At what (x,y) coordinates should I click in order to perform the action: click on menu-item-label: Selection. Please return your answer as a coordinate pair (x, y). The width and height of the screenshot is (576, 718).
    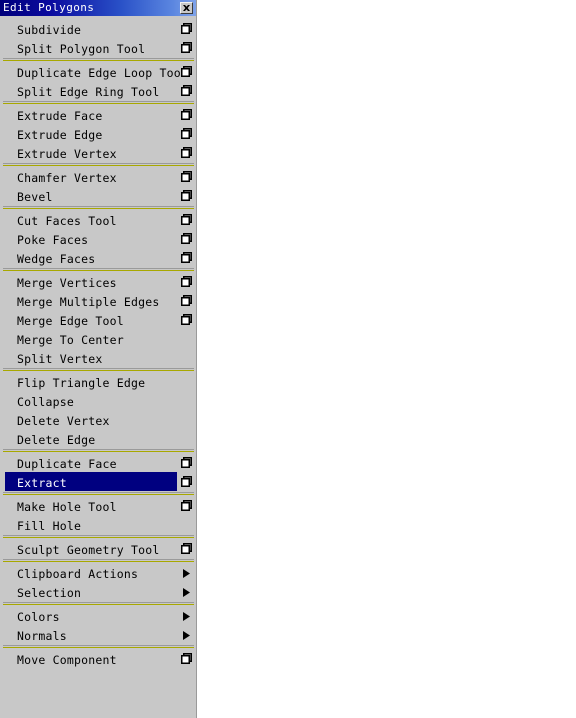
    Looking at the image, I should click on (49, 593).